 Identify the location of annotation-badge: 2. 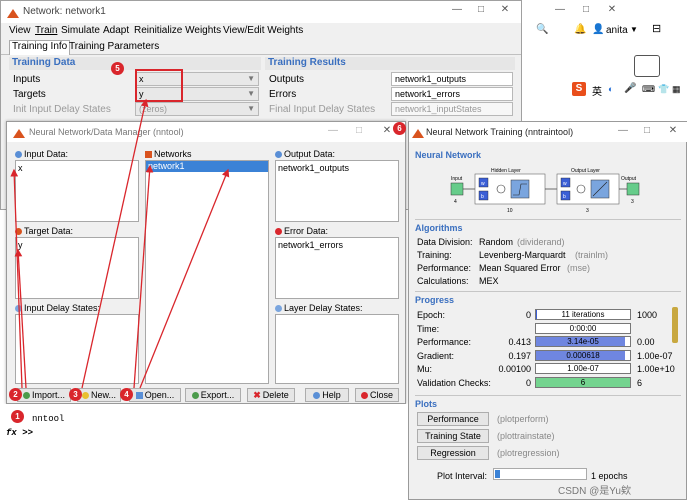
(15, 394).